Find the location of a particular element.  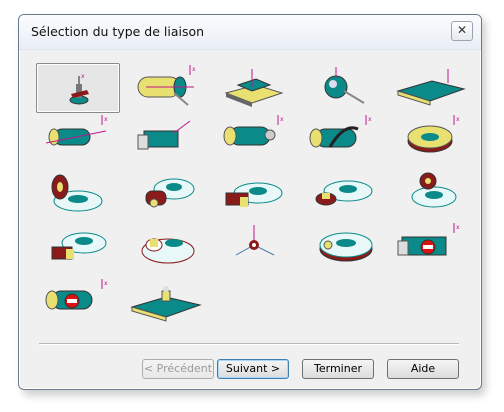

previous-button: < Précédent is located at coordinates (178, 369).